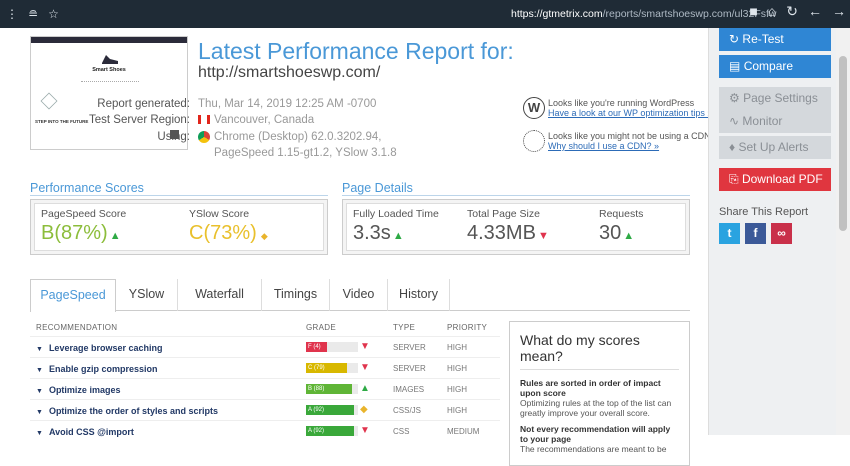 This screenshot has width=850, height=466. I want to click on grade-label: C (79), so click(327, 368).